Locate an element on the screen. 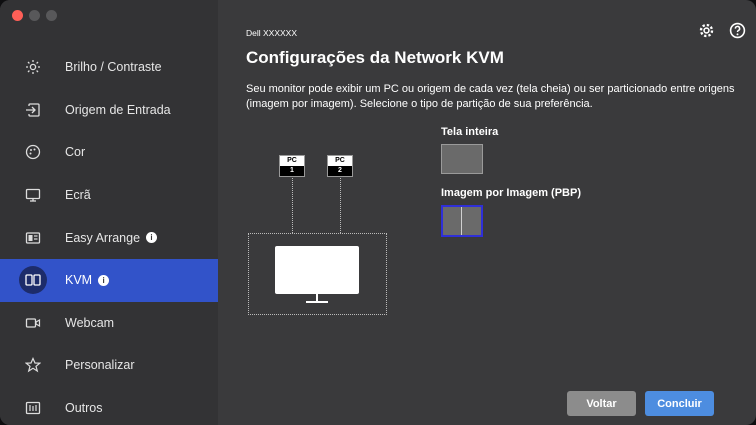 The width and height of the screenshot is (756, 425). others-icon is located at coordinates (33, 408).